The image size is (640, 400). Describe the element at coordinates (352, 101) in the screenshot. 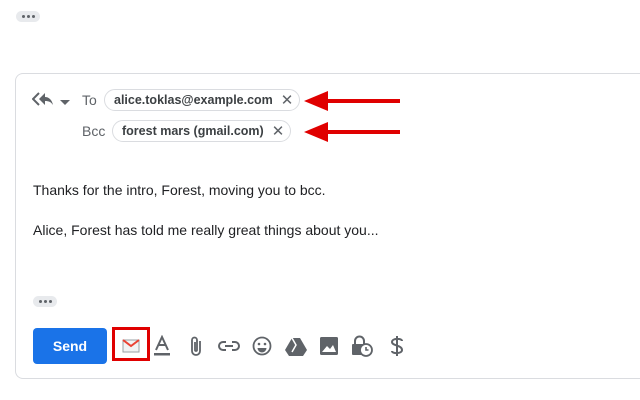

I see `annotation-arrow-to` at that location.